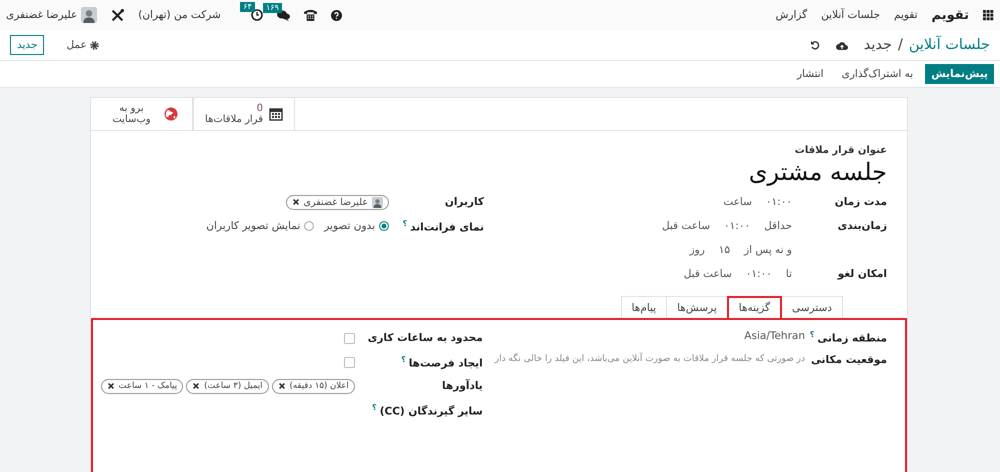 The height and width of the screenshot is (472, 1000). I want to click on clock-icon, so click(256, 15).